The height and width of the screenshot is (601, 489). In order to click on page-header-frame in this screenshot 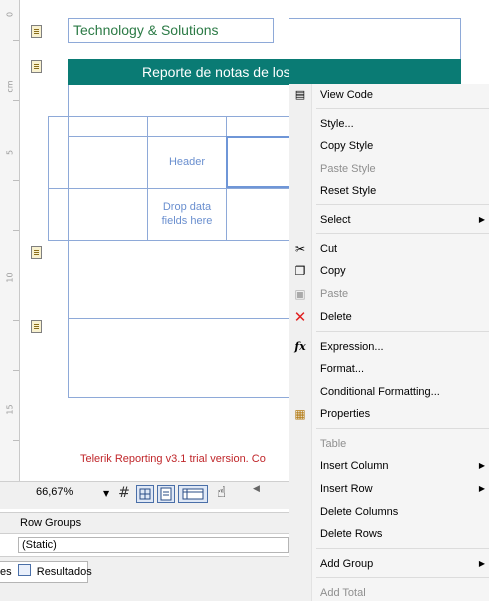, I will do `click(375, 38)`.